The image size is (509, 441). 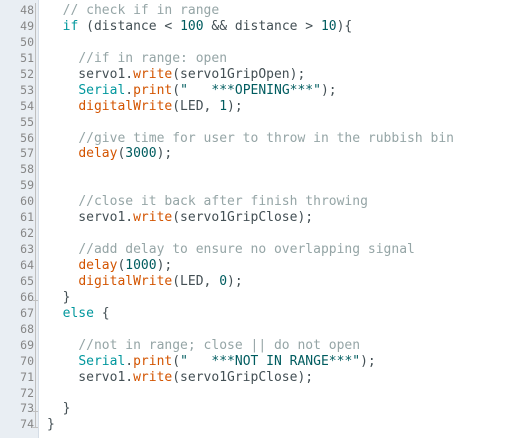 I want to click on code-line: //if in range: open, so click(x=278, y=59).